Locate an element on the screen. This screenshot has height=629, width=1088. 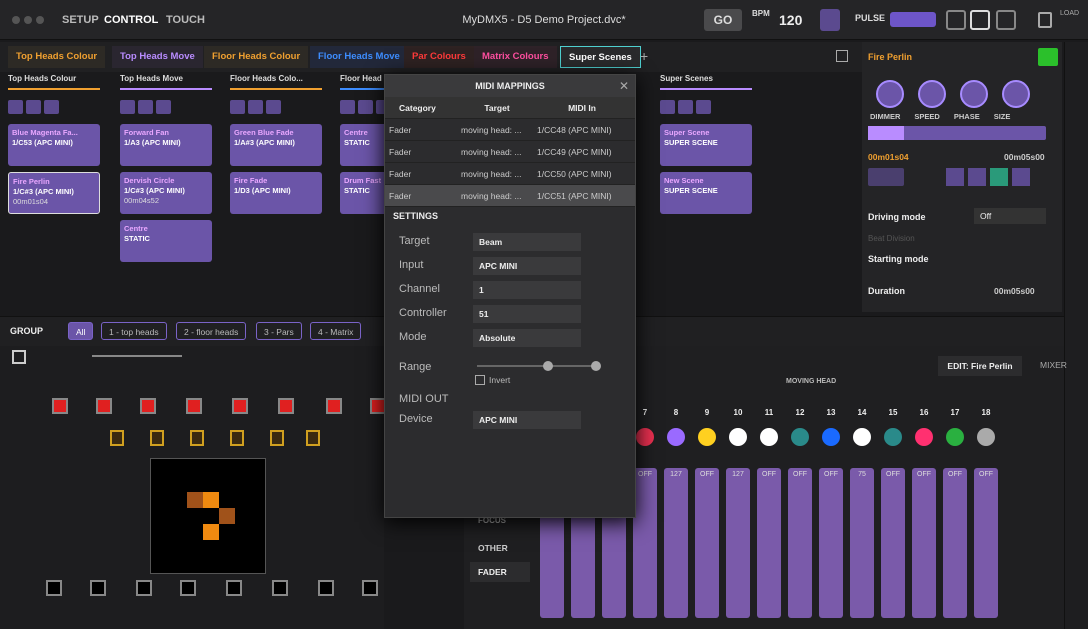
speed-knob is located at coordinates (932, 94).